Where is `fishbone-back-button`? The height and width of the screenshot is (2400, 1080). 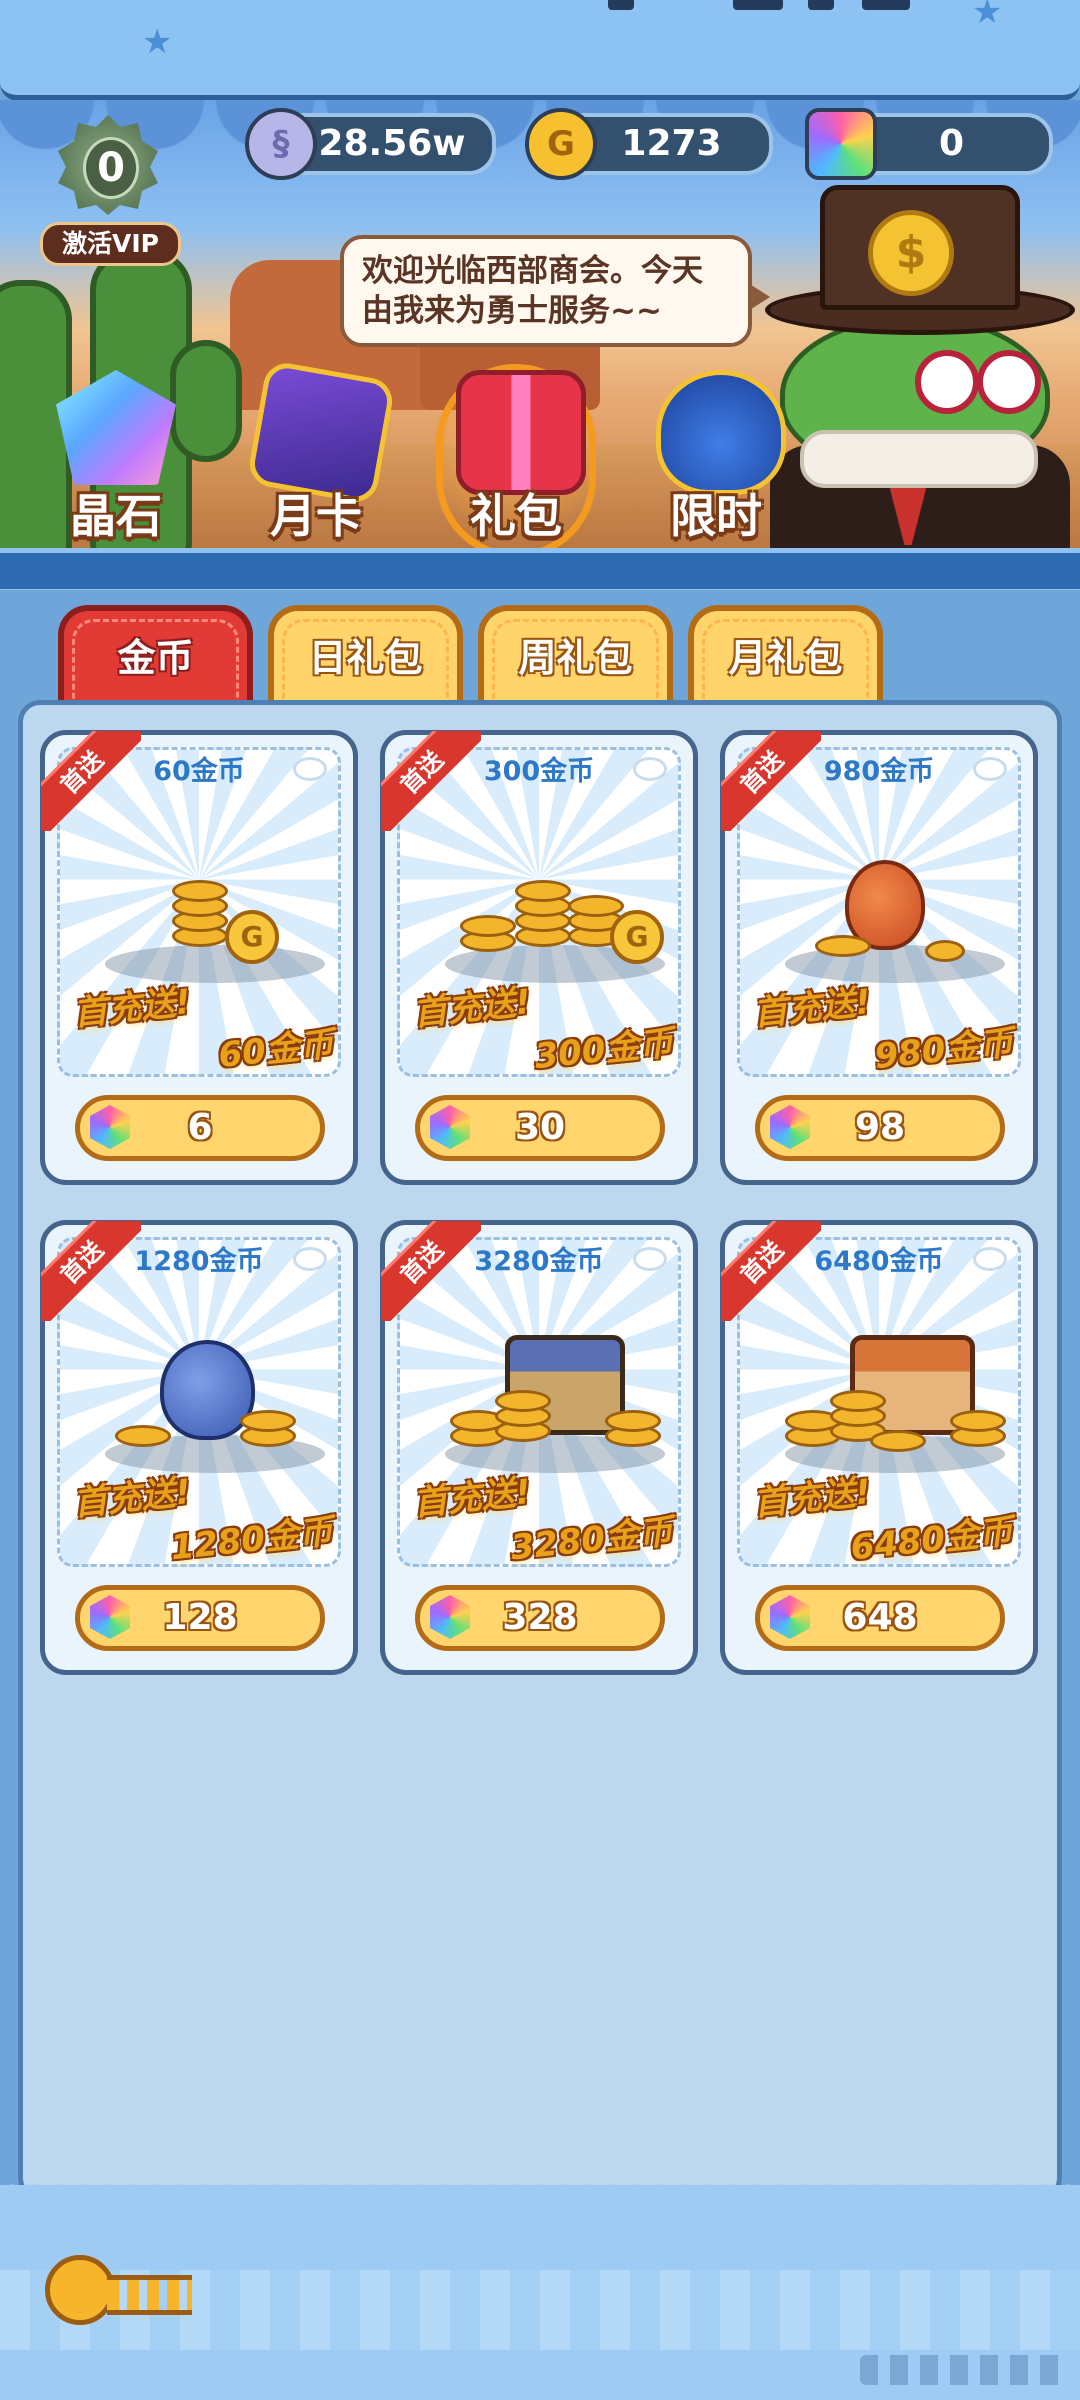
fishbone-back-button is located at coordinates (120, 2290).